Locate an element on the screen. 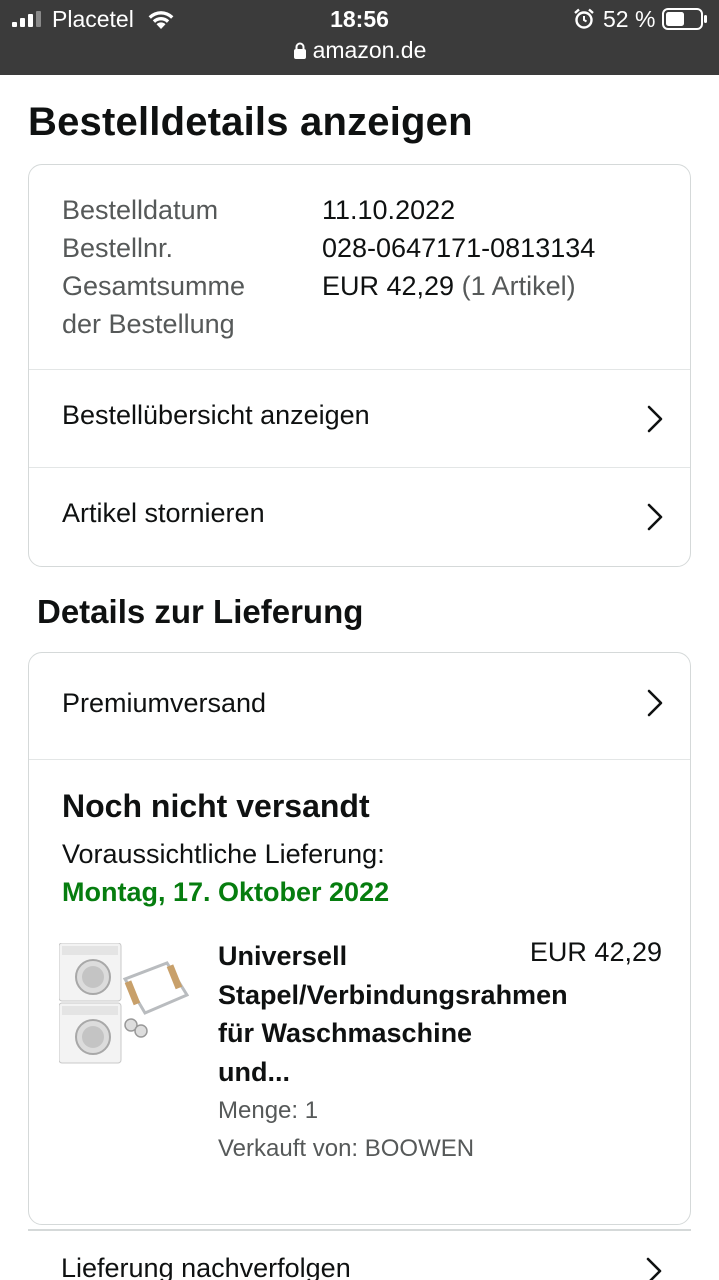  order-number-value: 028-0647171-0813134 is located at coordinates (459, 248).